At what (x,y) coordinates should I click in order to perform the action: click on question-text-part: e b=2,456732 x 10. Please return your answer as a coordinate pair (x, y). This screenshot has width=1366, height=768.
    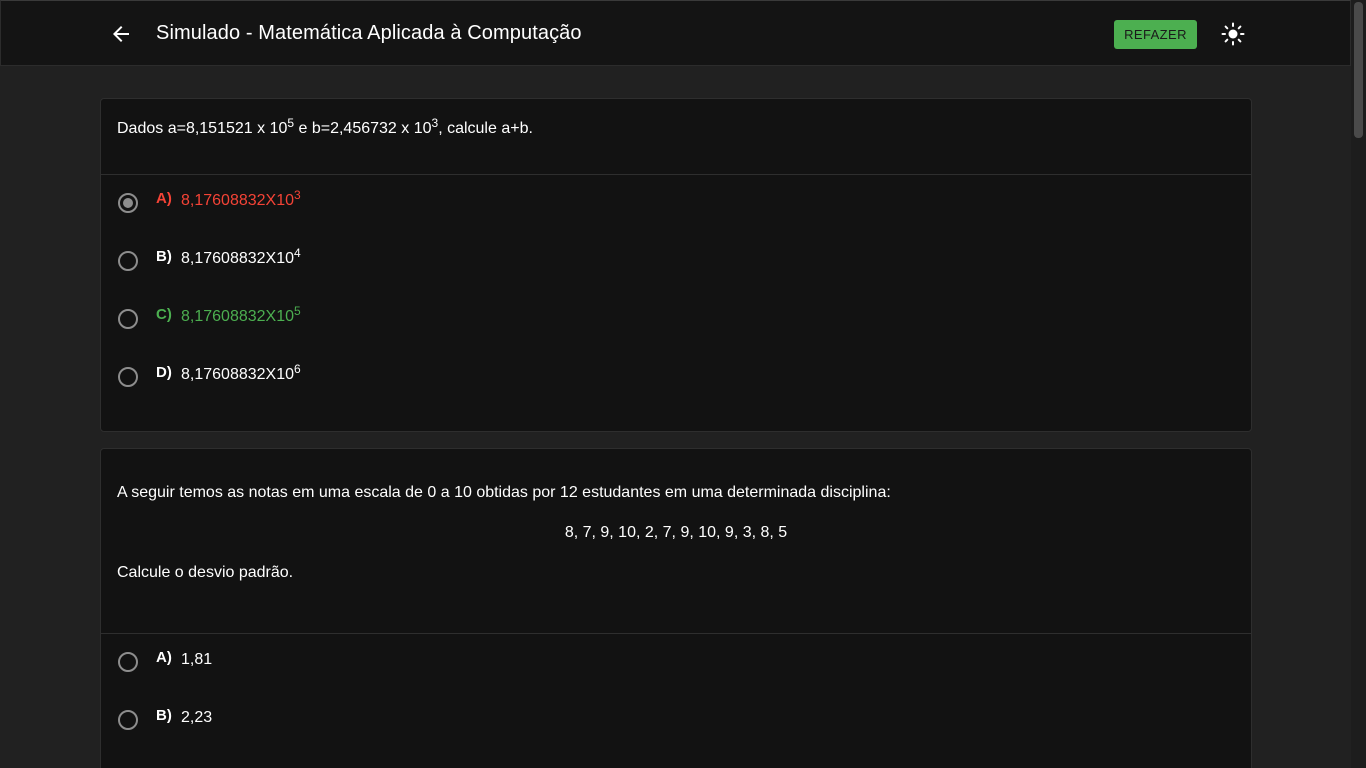
    Looking at the image, I should click on (363, 128).